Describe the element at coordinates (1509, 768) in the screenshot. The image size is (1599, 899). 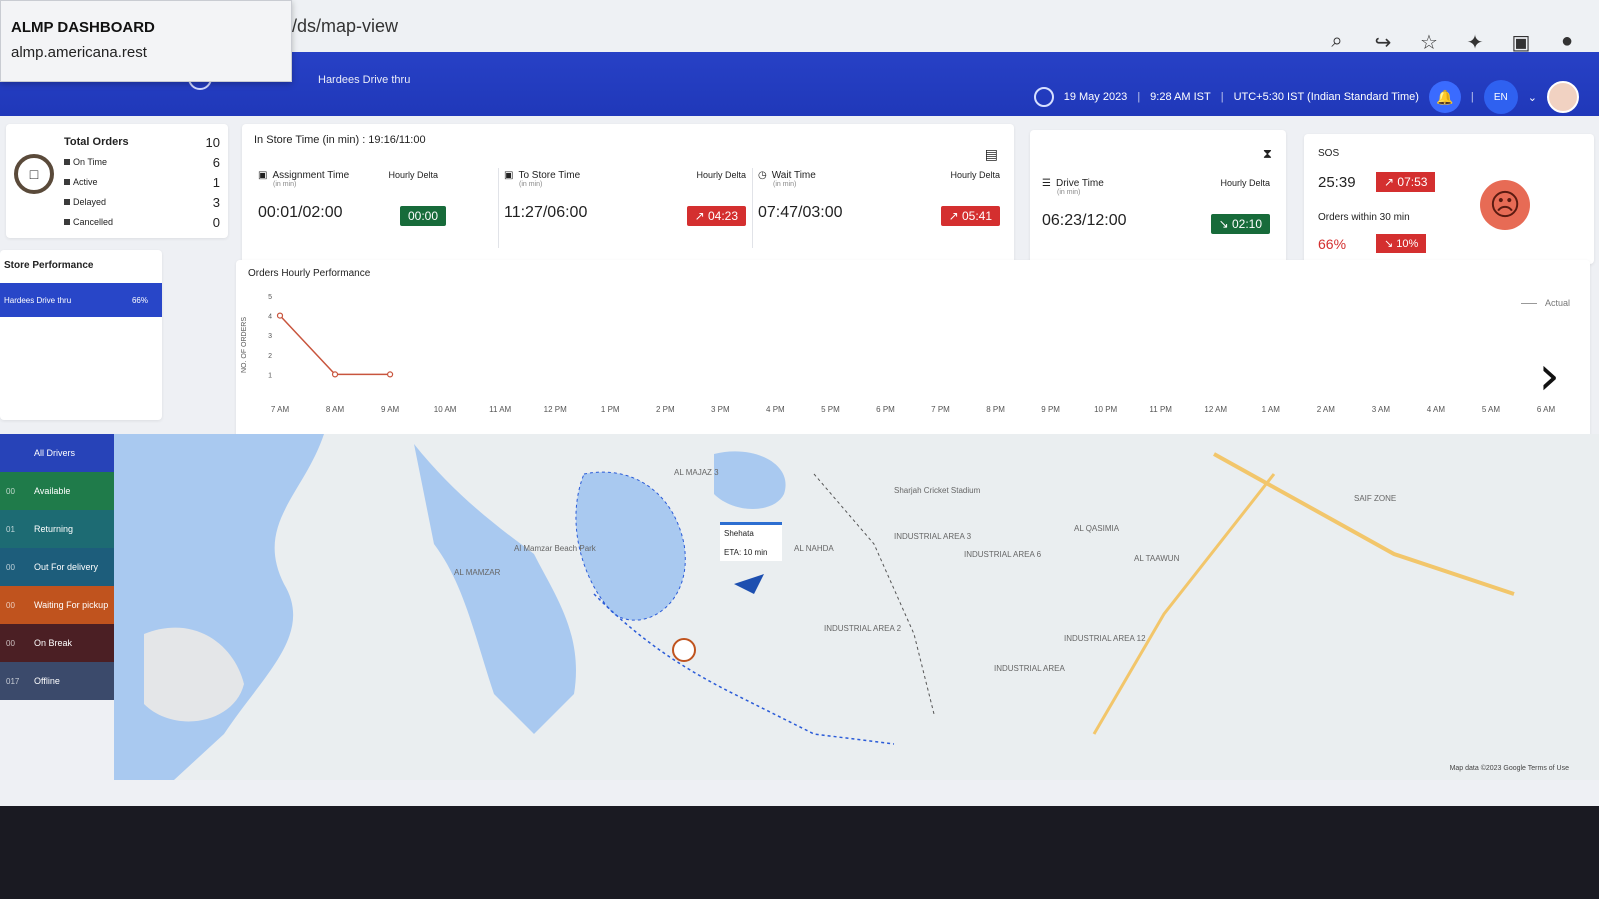
I see `map-attribution: Map data ©2023 Google Terms of Use` at that location.